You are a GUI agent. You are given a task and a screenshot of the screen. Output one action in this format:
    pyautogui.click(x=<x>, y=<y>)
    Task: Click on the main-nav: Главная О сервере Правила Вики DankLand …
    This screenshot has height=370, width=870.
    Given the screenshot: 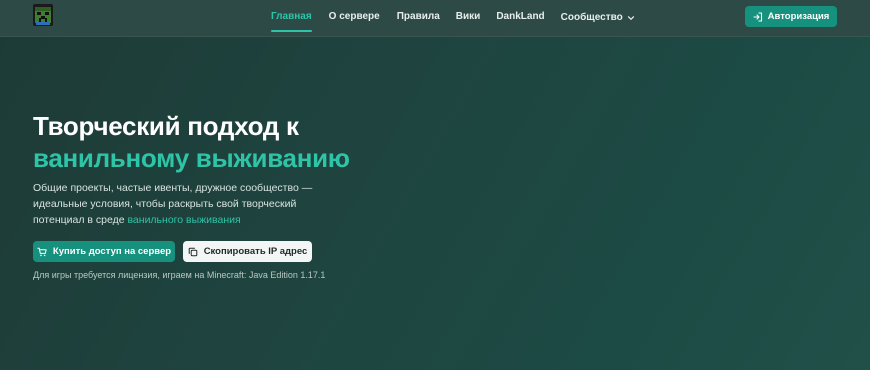 What is the action you would take?
    pyautogui.click(x=453, y=18)
    